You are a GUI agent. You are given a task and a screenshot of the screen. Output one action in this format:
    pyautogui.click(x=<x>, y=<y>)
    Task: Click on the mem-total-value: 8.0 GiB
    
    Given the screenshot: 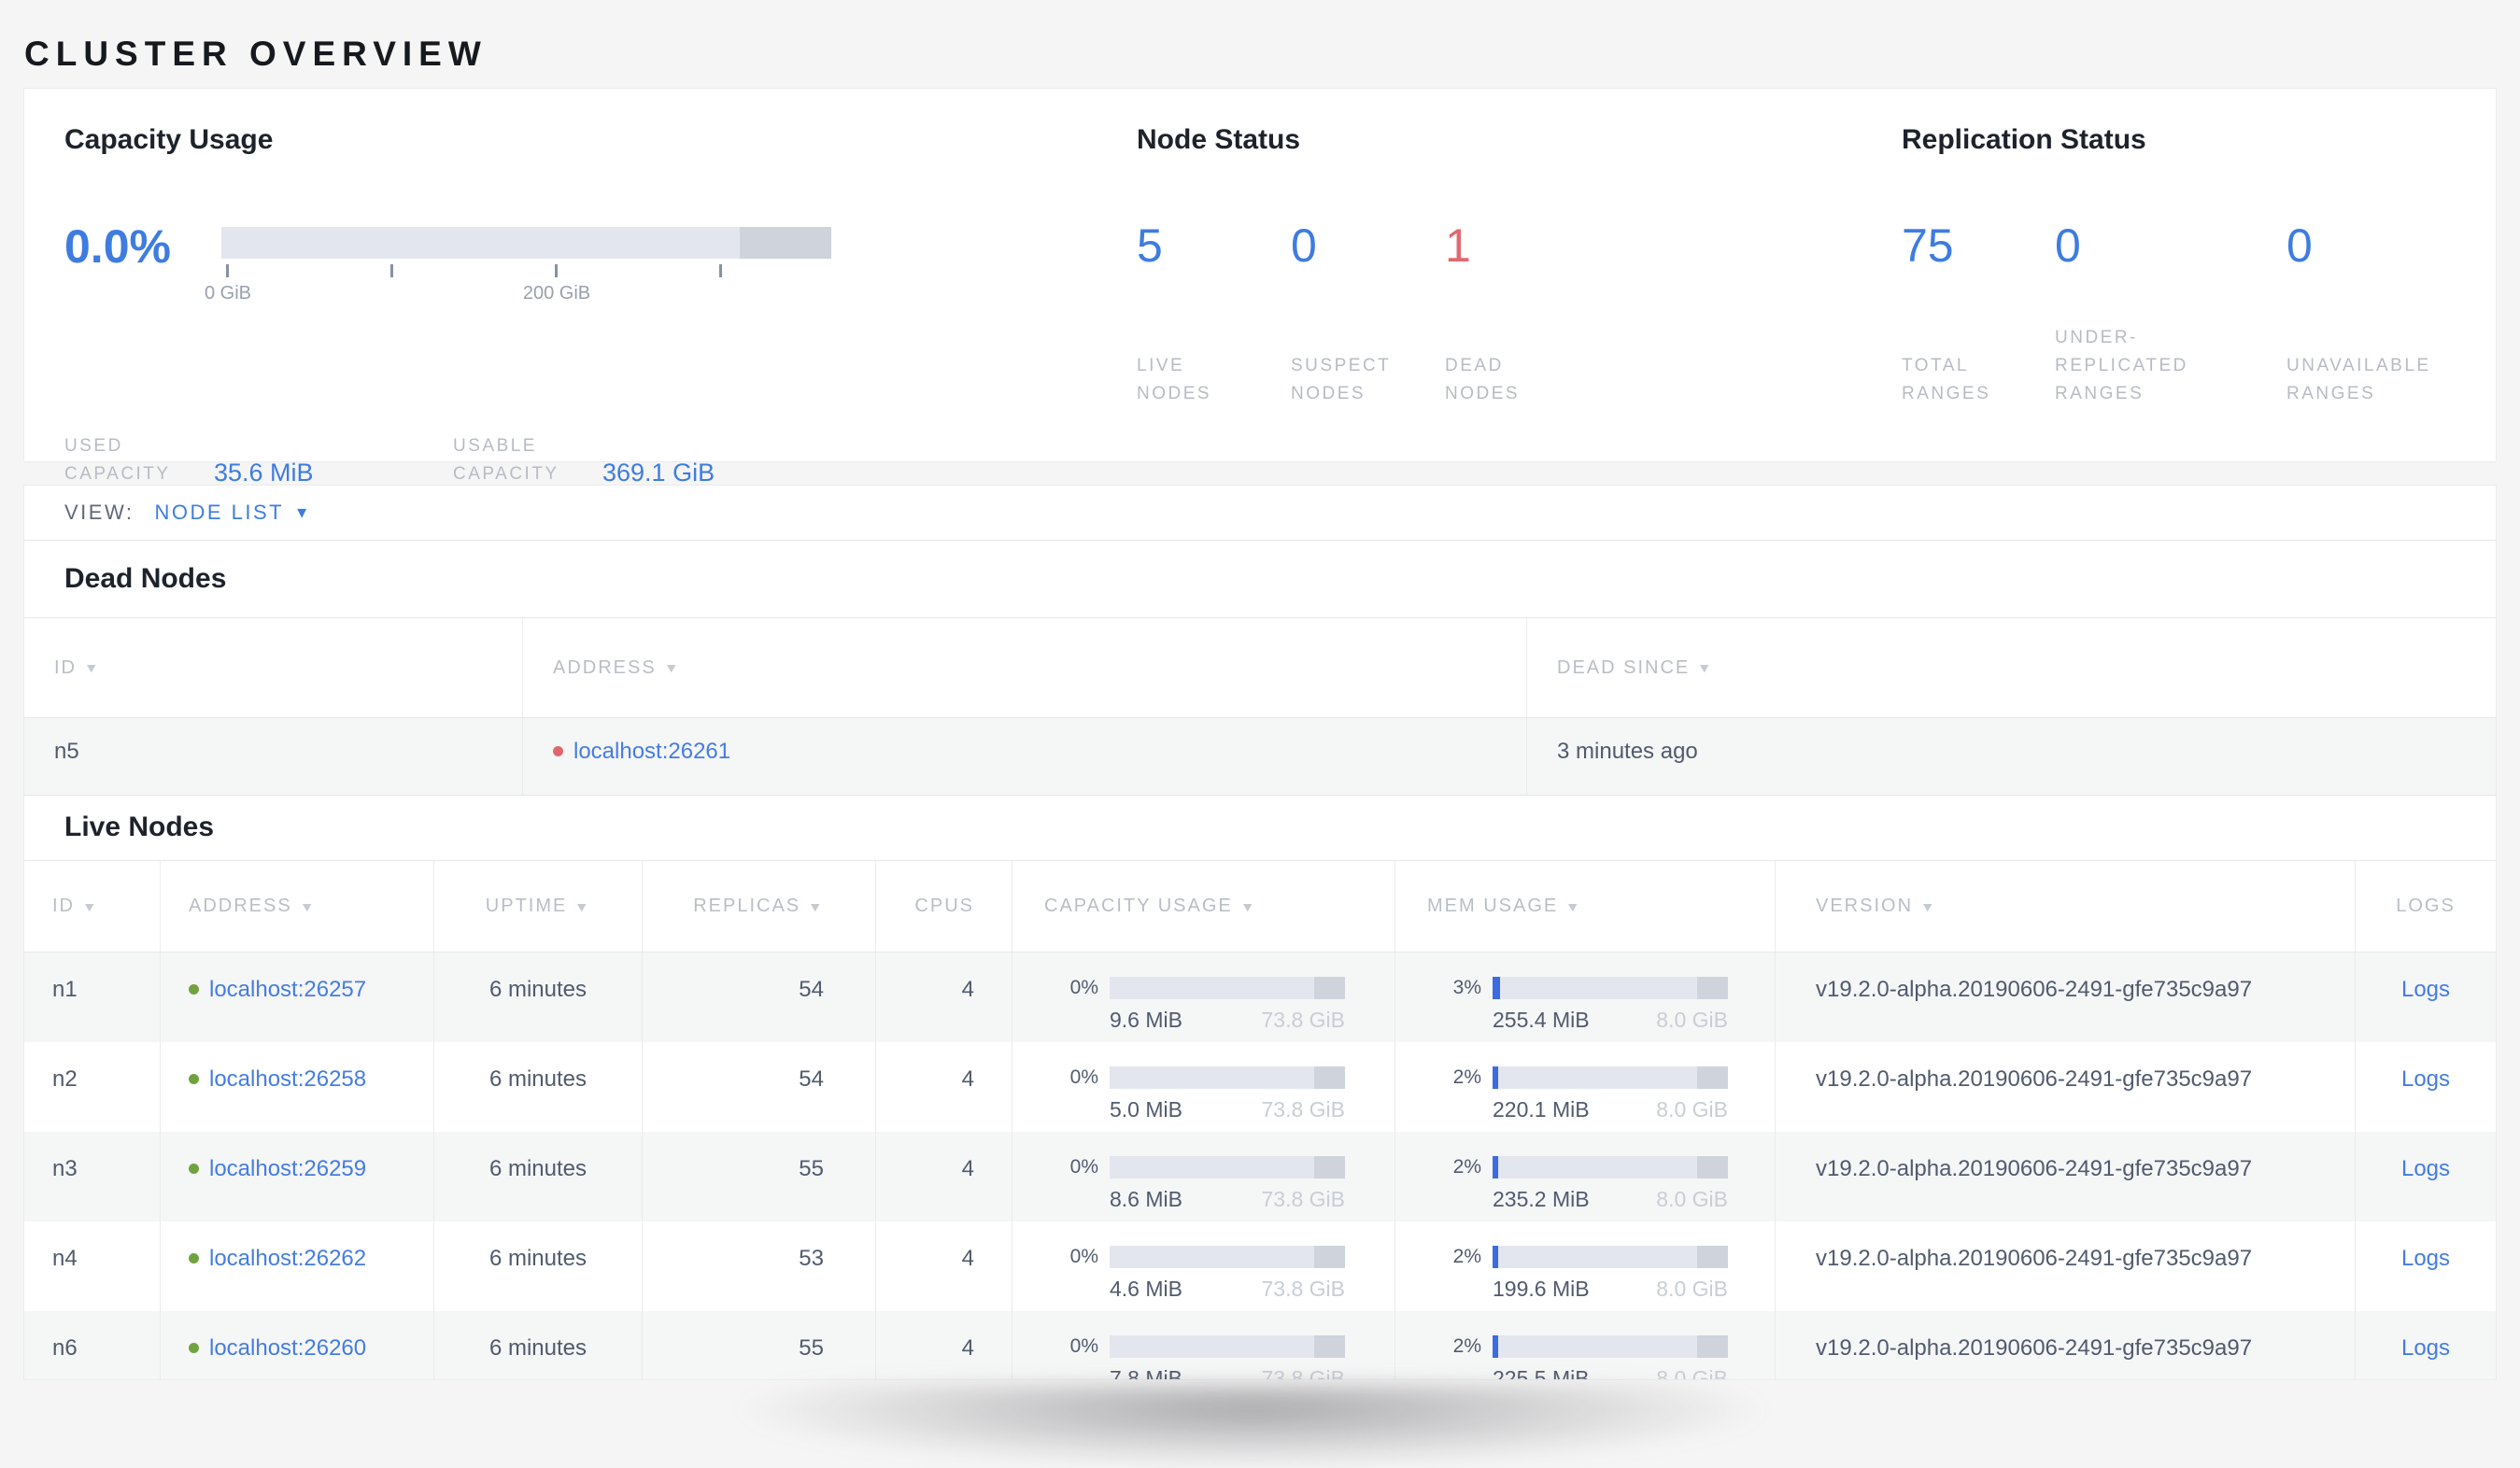 What is the action you would take?
    pyautogui.click(x=1692, y=1199)
    